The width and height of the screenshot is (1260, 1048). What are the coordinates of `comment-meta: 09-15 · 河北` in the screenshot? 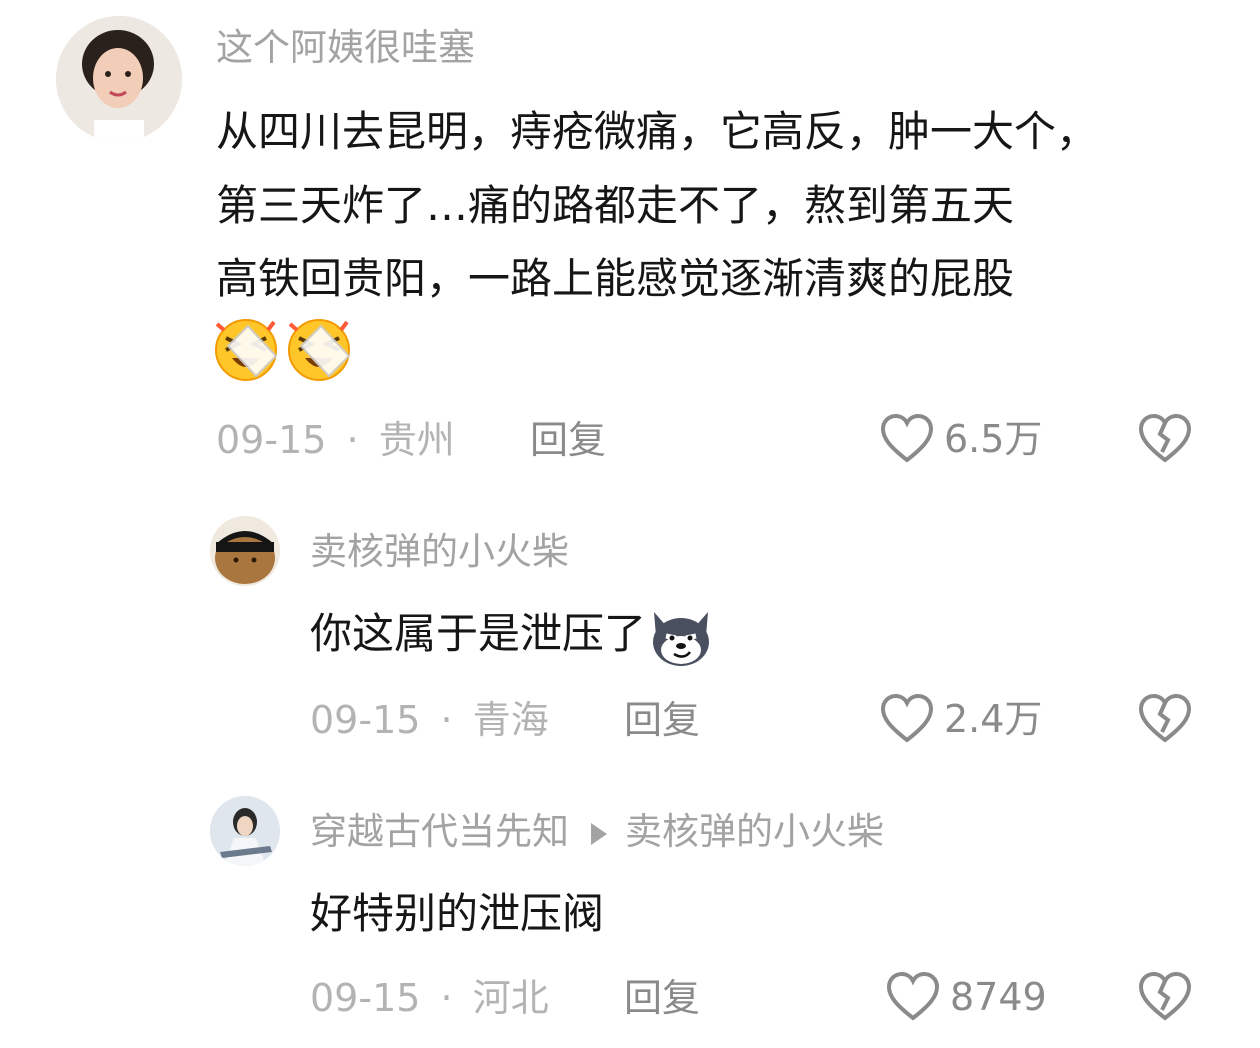 It's located at (429, 998).